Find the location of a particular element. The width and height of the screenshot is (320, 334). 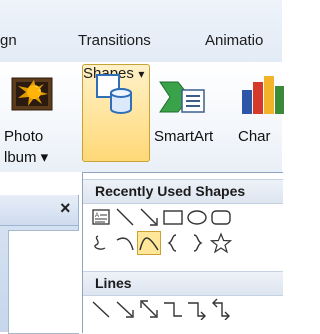

tab-animations: Animatio is located at coordinates (234, 40).